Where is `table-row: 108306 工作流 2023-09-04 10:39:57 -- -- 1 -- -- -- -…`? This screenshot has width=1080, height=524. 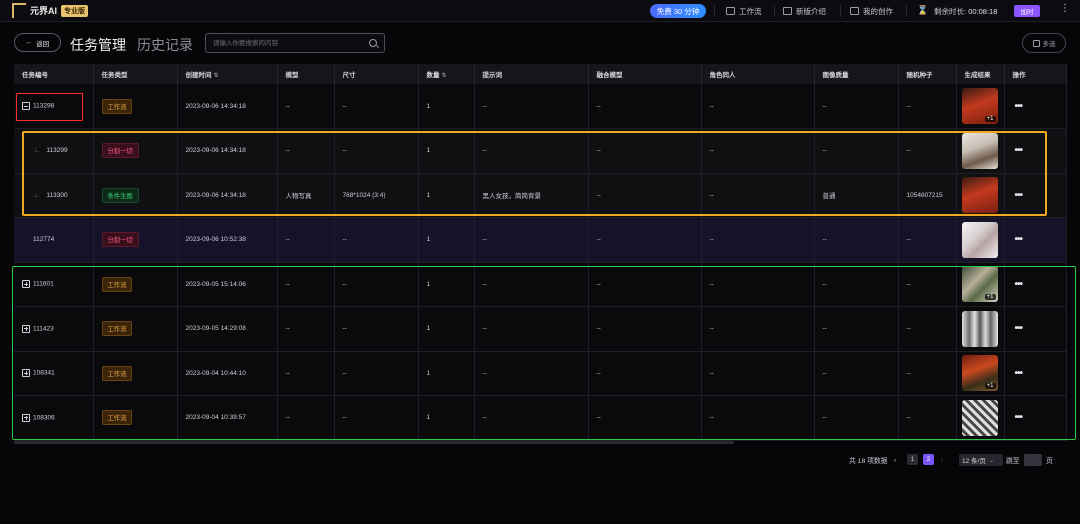 table-row: 108306 工作流 2023-09-04 10:39:57 -- -- 1 -- -- -- -… is located at coordinates (540, 418).